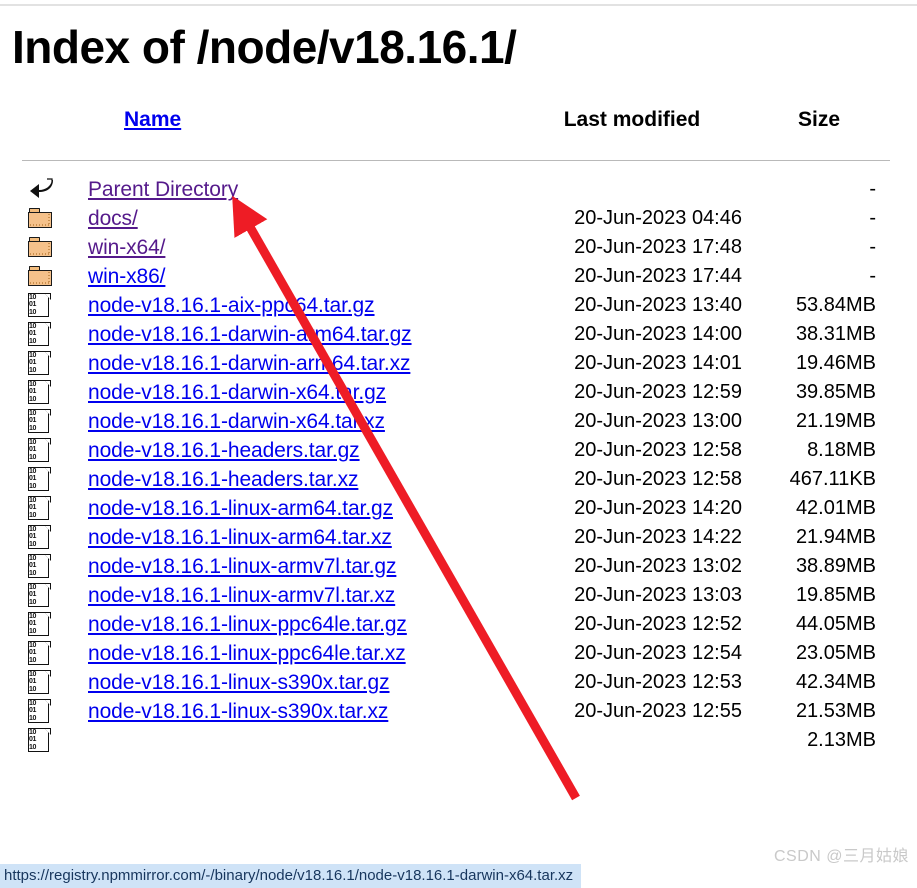  I want to click on file-link: win-x86/, so click(127, 276).